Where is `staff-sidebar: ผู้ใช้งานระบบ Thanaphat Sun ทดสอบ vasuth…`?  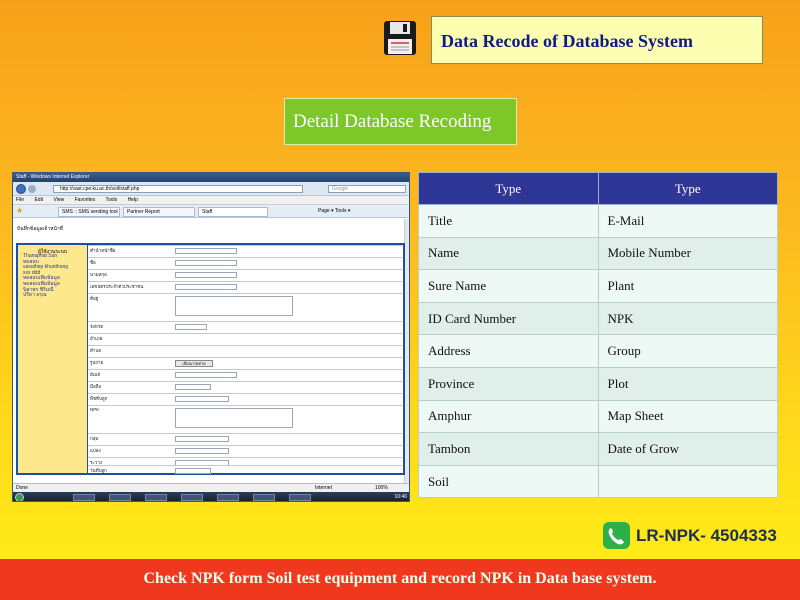
staff-sidebar: ผู้ใช้งานระบบ Thanaphat Sun ทดสอบ vasuth… is located at coordinates (53, 359).